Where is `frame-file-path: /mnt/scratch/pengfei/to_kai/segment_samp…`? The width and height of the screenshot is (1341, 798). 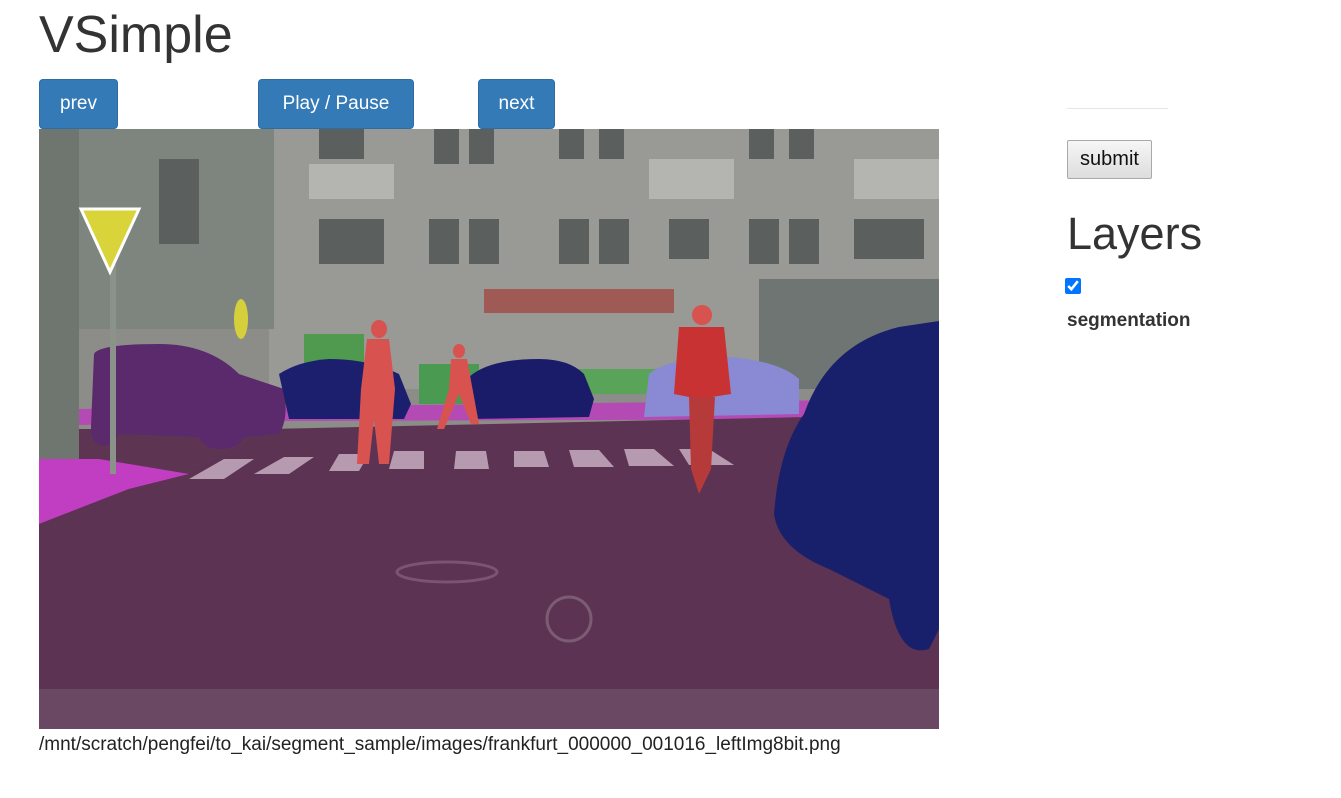
frame-file-path: /mnt/scratch/pengfei/to_kai/segment_samp… is located at coordinates (440, 744).